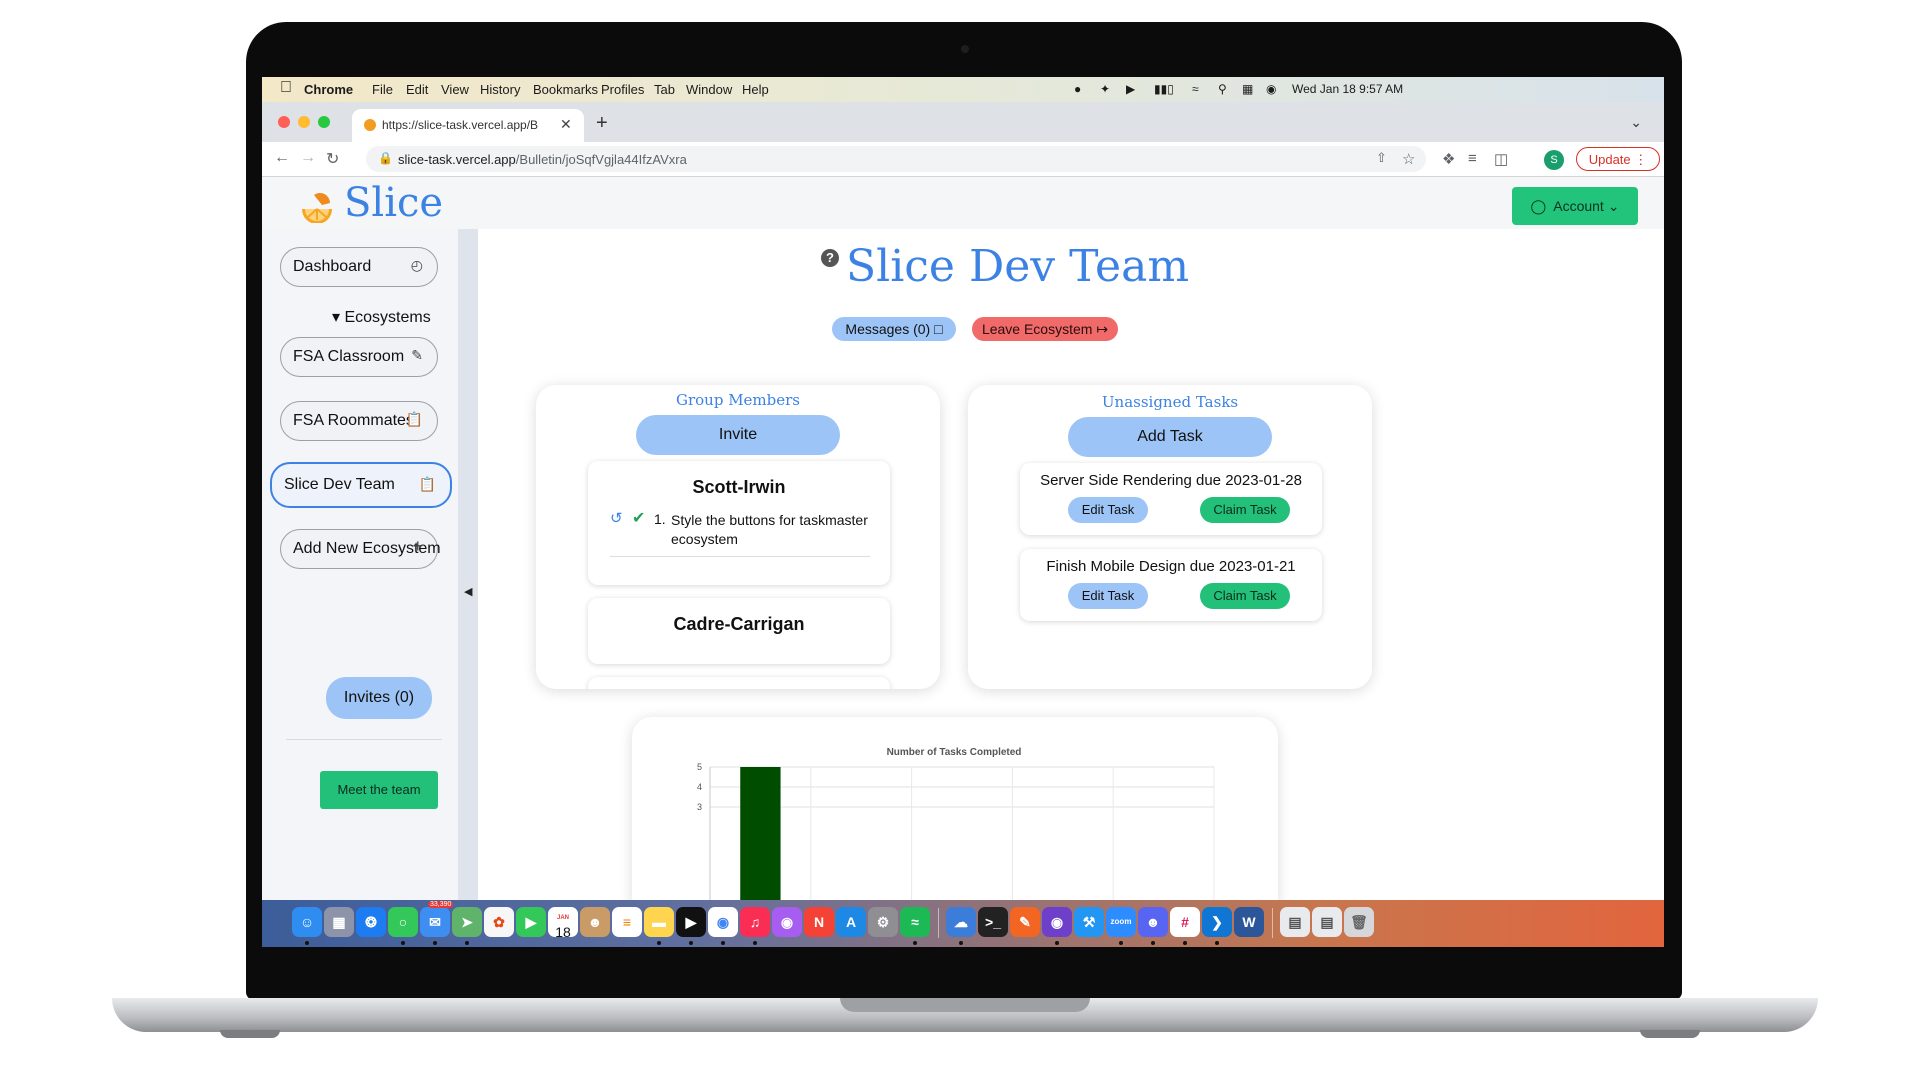 The width and height of the screenshot is (1920, 1080). Describe the element at coordinates (468, 591) in the screenshot. I see `collapse-sidebar-icon: ◀` at that location.